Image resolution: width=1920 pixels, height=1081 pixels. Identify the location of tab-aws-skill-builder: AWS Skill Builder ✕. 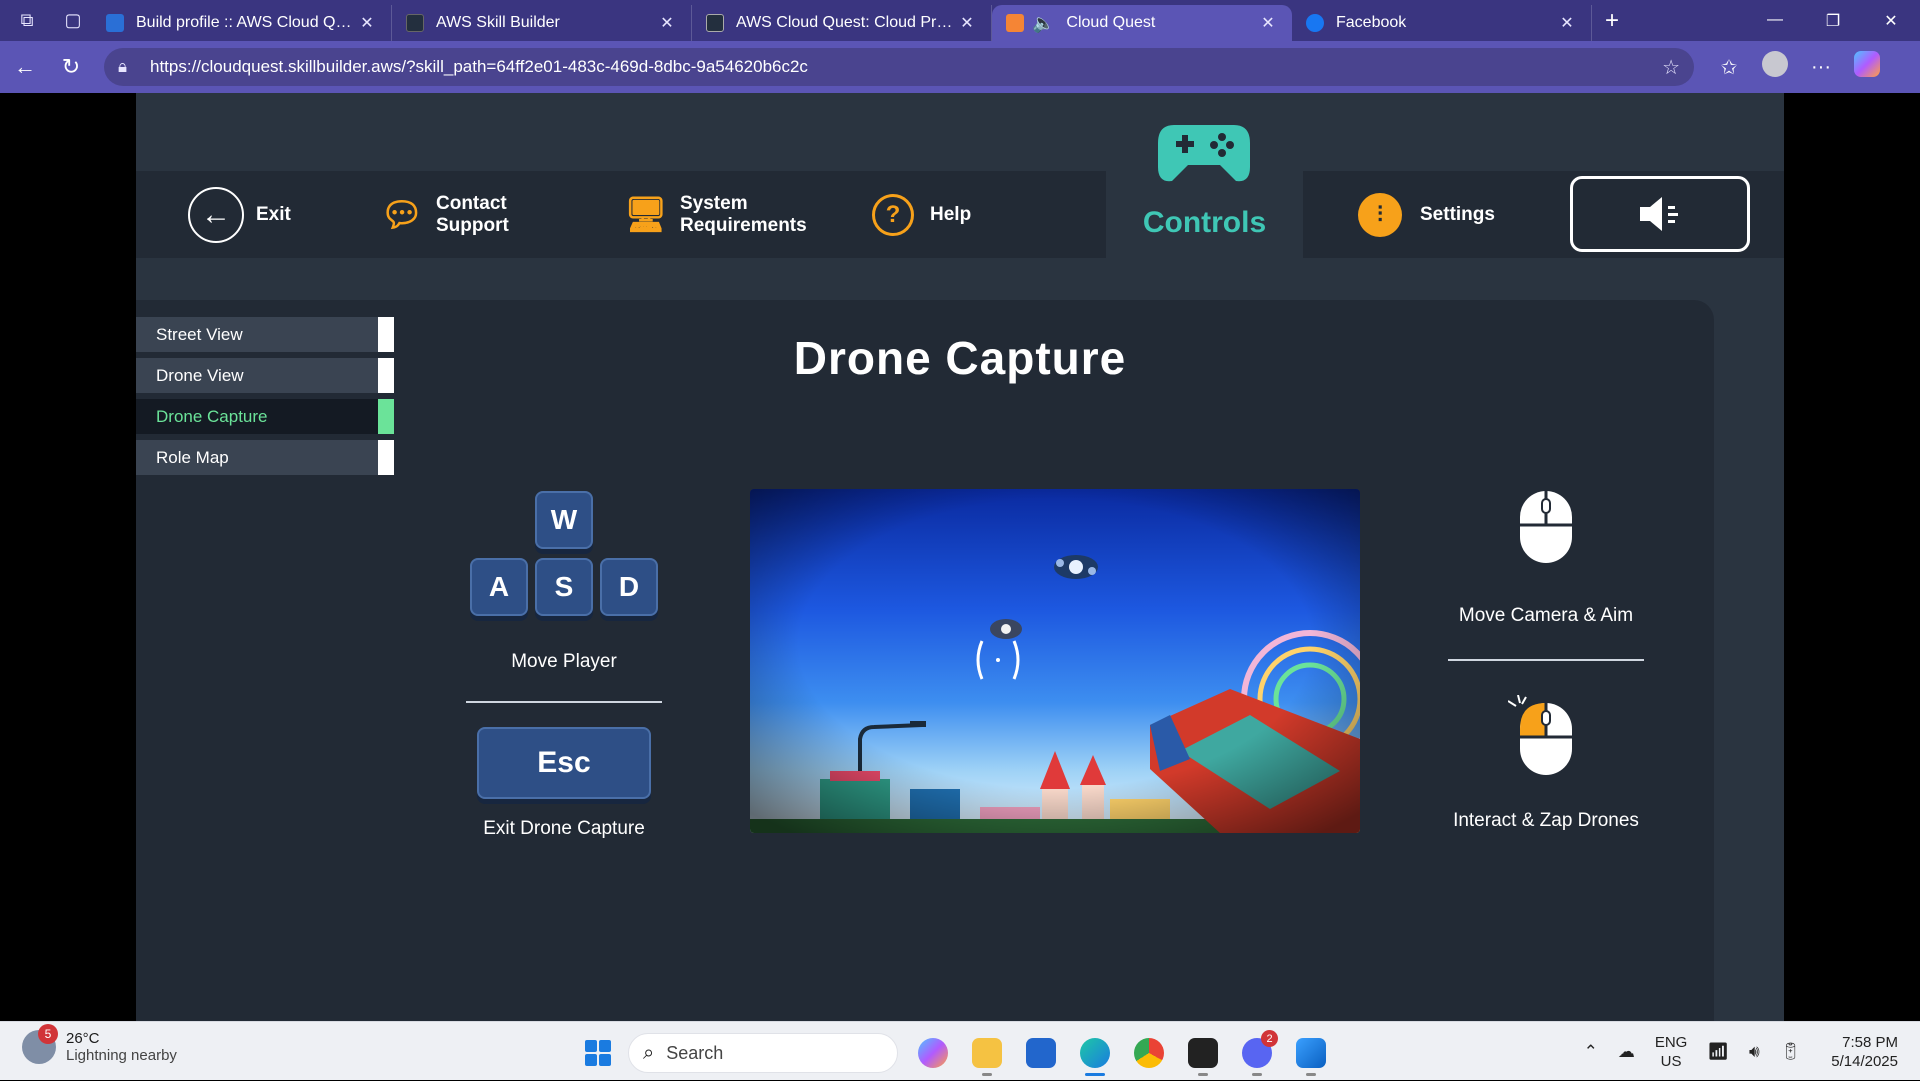
(542, 23).